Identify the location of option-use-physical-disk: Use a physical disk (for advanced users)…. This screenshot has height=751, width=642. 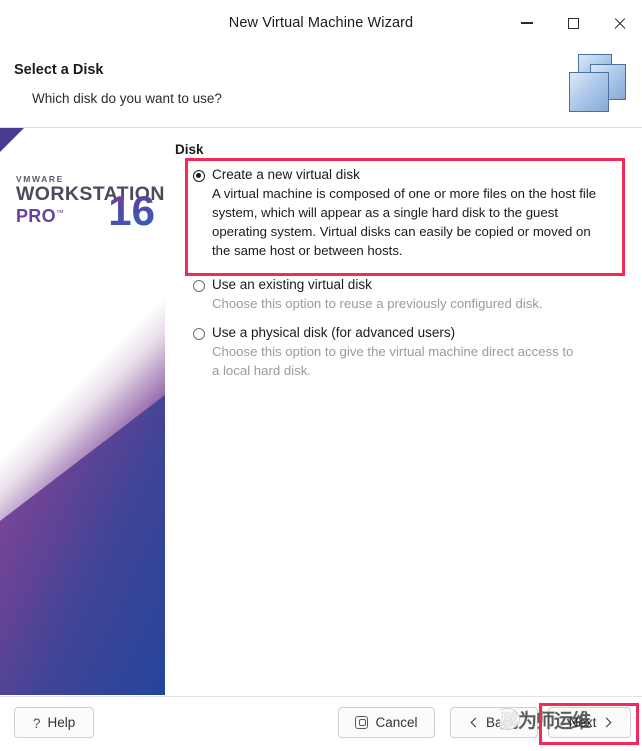
(413, 352).